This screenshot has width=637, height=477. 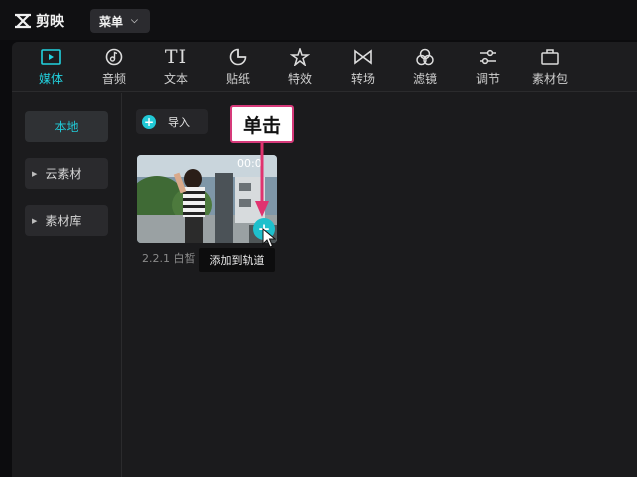 What do you see at coordinates (179, 122) in the screenshot?
I see `import-label: 导入` at bounding box center [179, 122].